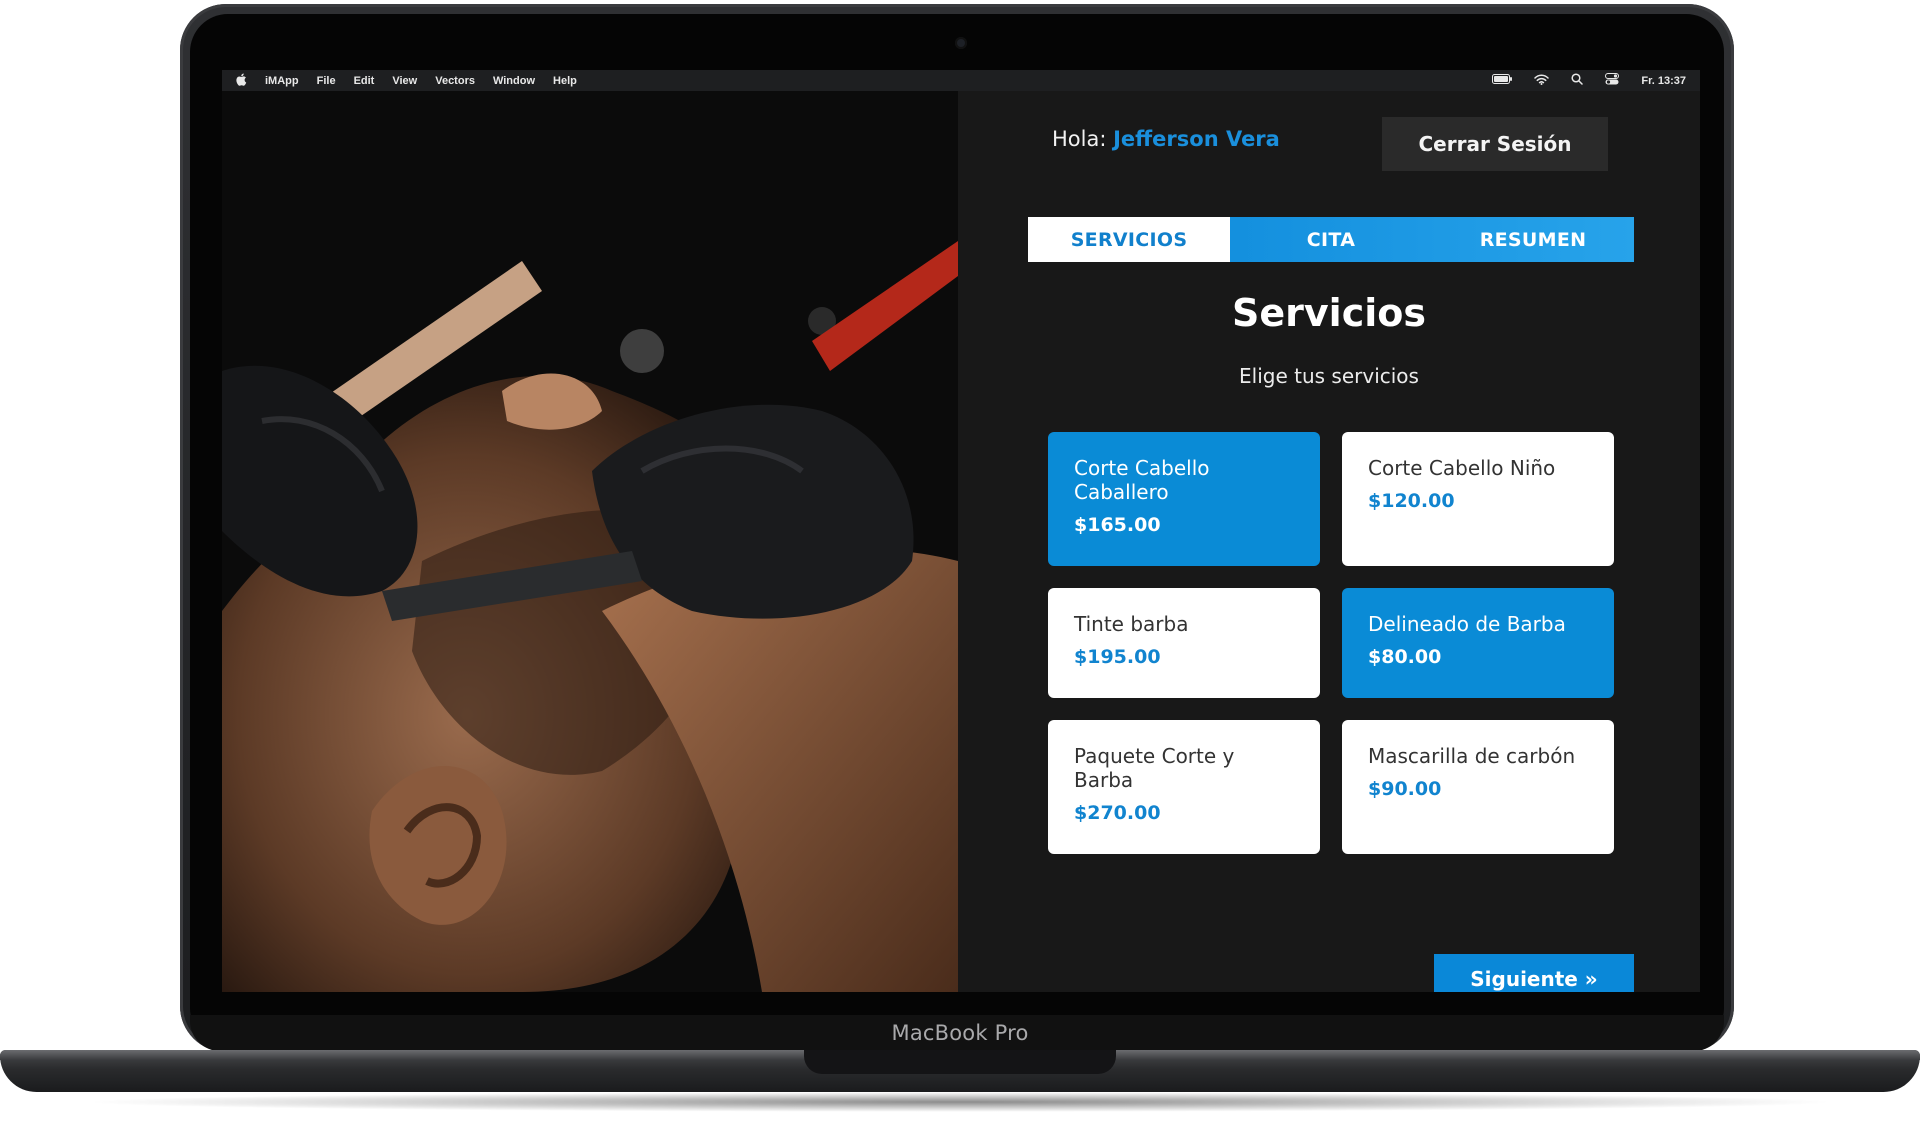 This screenshot has width=1920, height=1140. What do you see at coordinates (1467, 624) in the screenshot?
I see `service-name: Delineado de Barba` at bounding box center [1467, 624].